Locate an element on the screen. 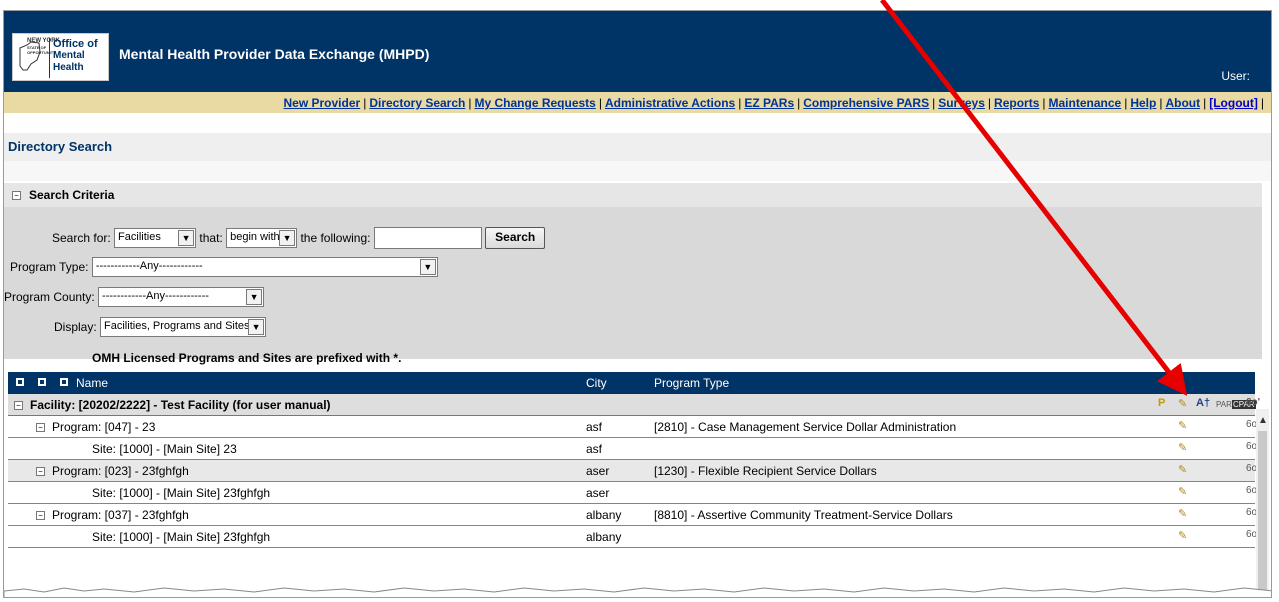  program-type-label: Program Type: is located at coordinates (49, 267).